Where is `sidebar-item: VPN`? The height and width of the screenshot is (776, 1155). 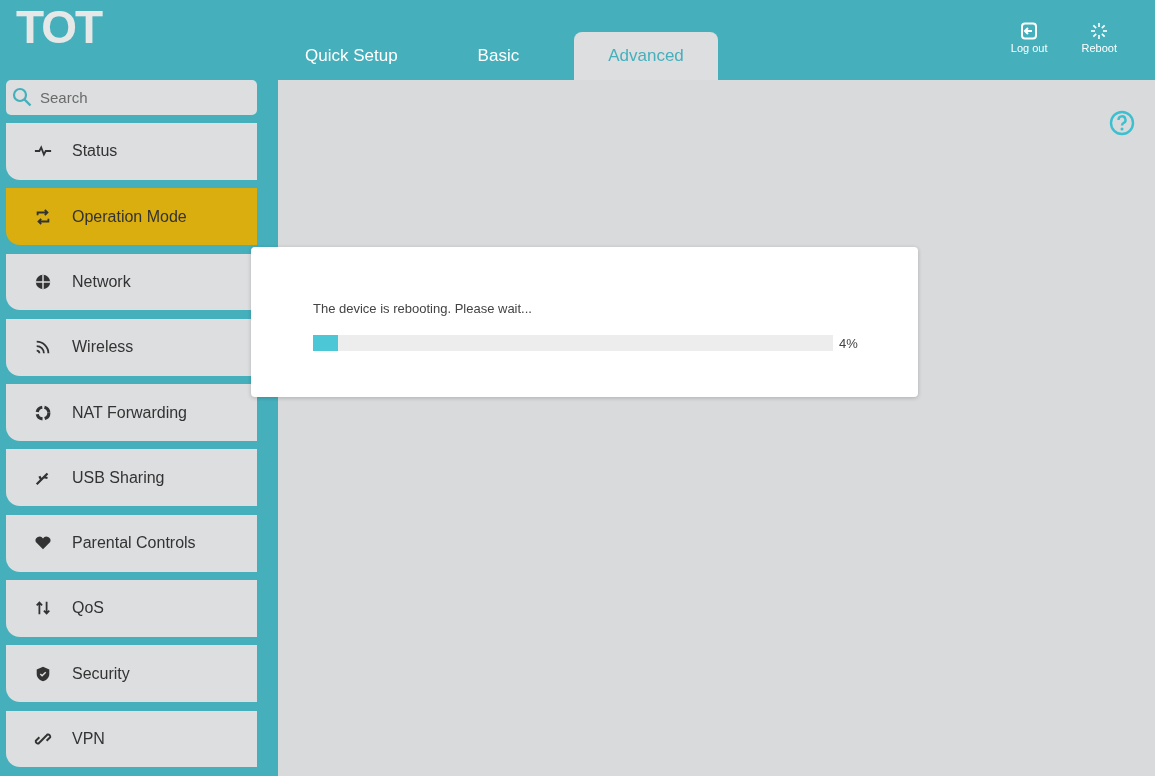
sidebar-item: VPN is located at coordinates (131, 739).